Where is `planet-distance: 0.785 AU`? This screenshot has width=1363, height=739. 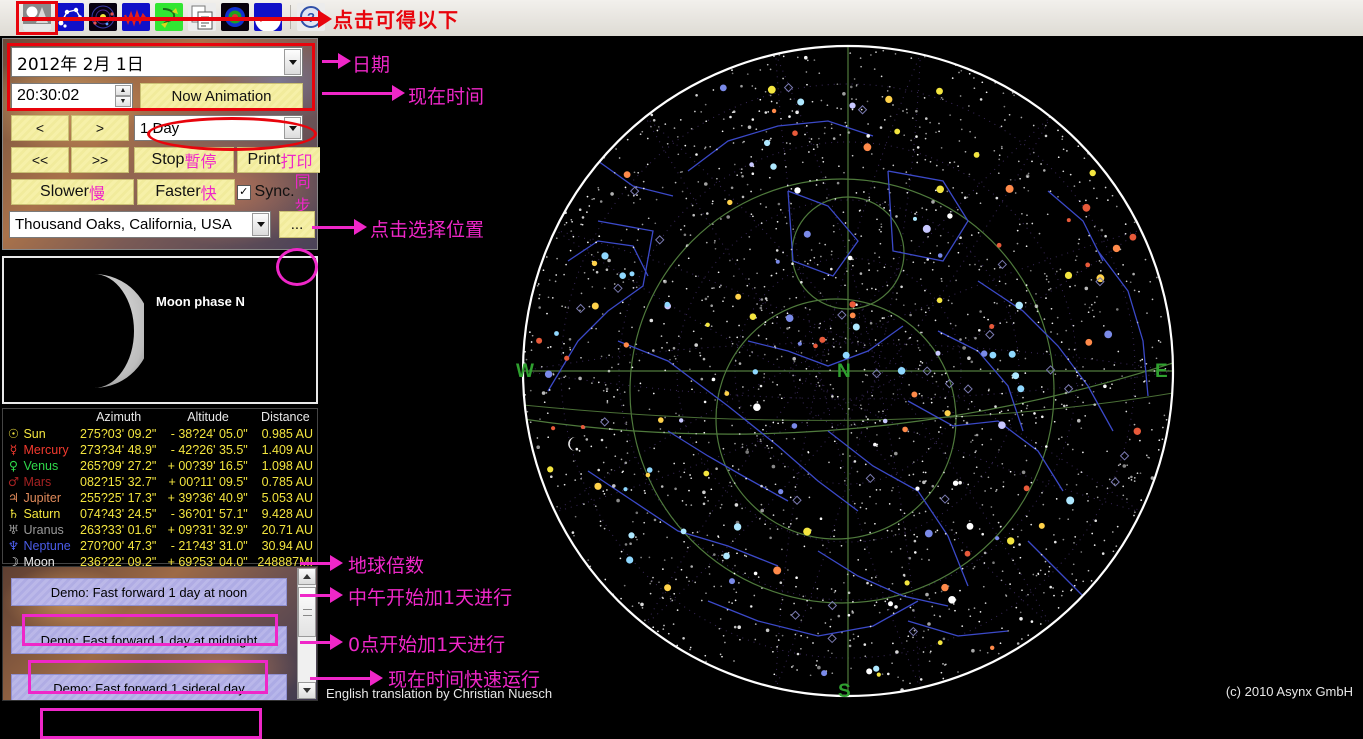
planet-distance: 0.785 AU is located at coordinates (287, 481).